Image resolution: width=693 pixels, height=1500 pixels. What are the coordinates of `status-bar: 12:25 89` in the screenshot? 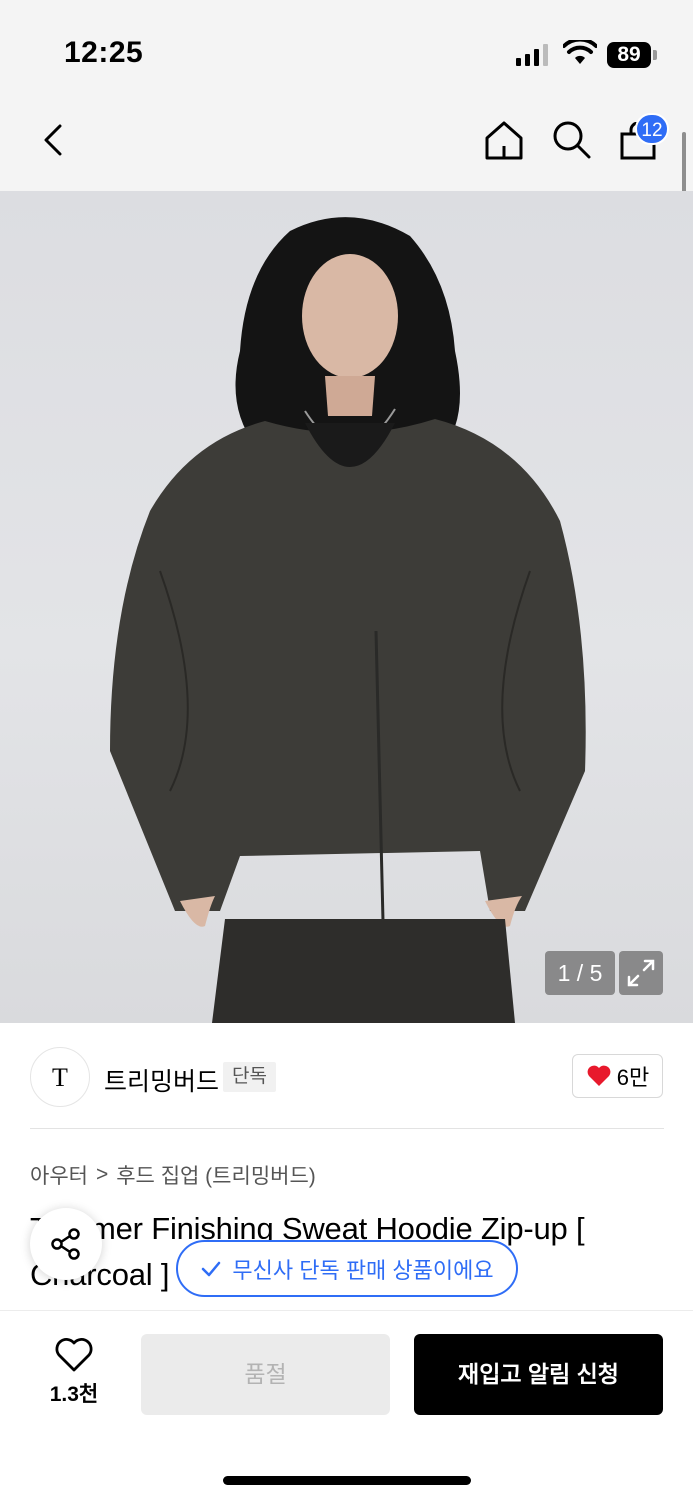 It's located at (346, 50).